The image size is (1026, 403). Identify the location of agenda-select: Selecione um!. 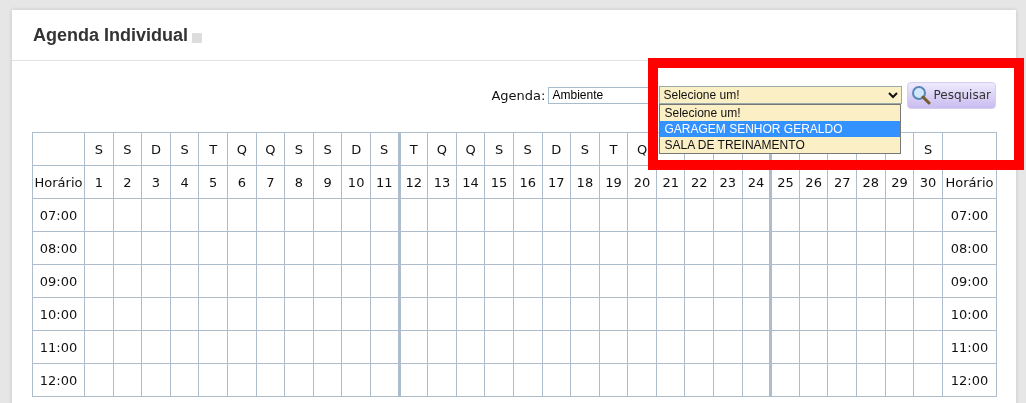
(781, 95).